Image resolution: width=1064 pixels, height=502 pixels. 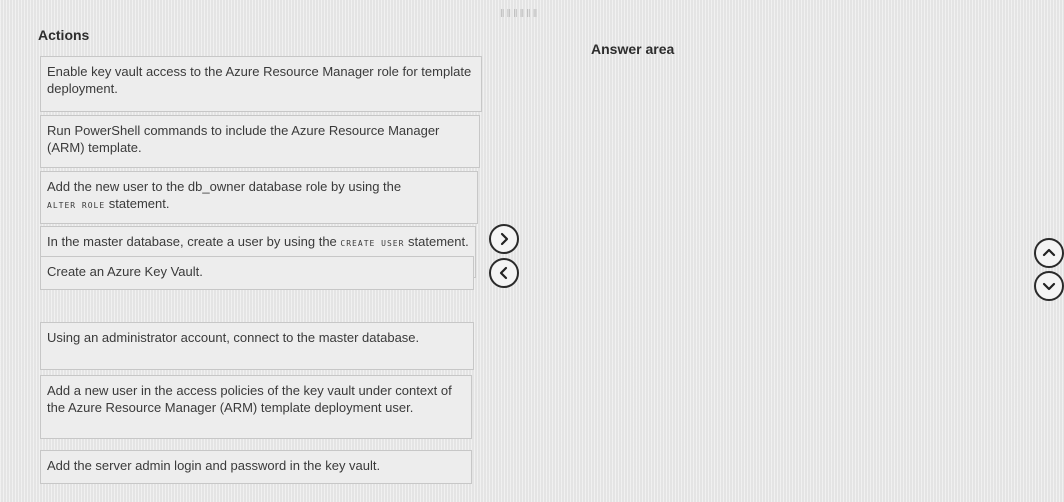 I want to click on move-up-button, so click(x=1049, y=253).